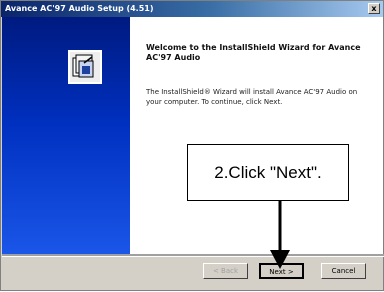  What do you see at coordinates (280, 235) in the screenshot?
I see `down-arrow-icon` at bounding box center [280, 235].